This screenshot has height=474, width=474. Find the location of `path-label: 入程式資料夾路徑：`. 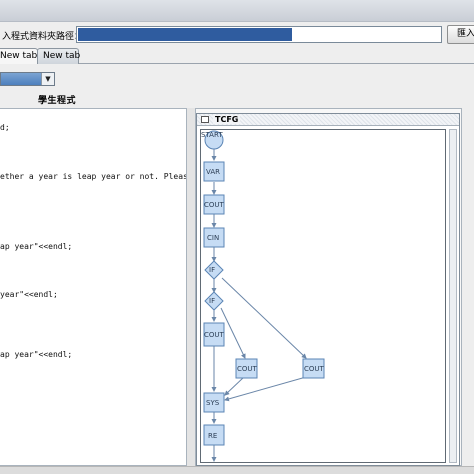

path-label: 入程式資料夾路徑： is located at coordinates (43, 37).